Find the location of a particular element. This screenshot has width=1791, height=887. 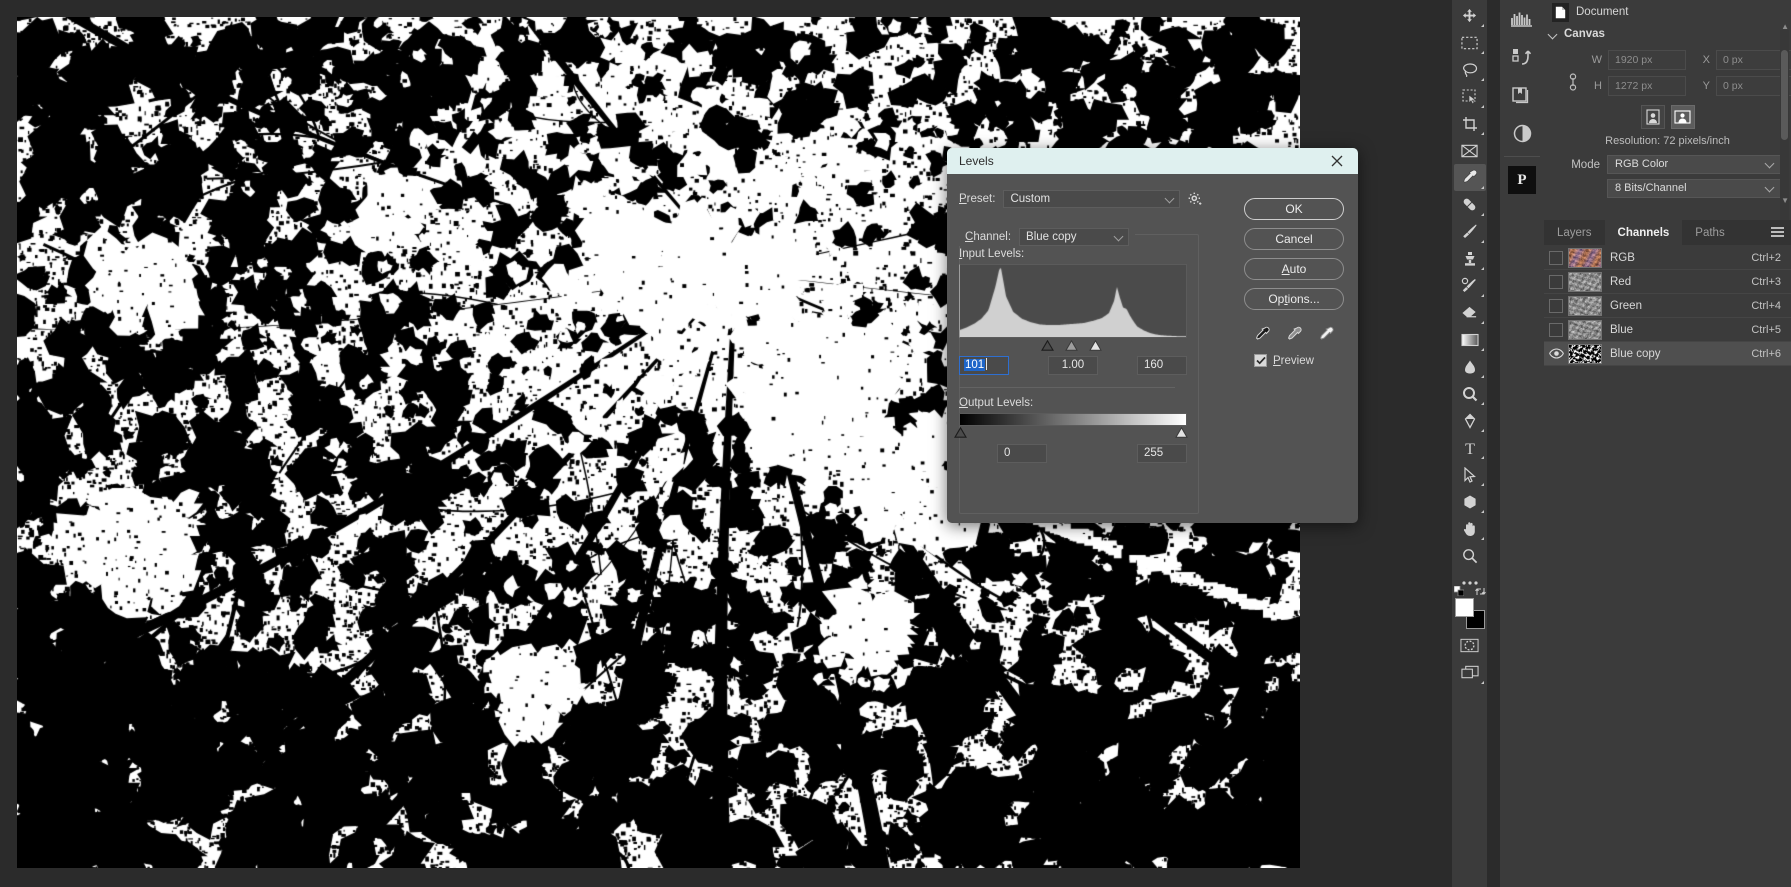

properties-panel-icon: P is located at coordinates (1522, 180).